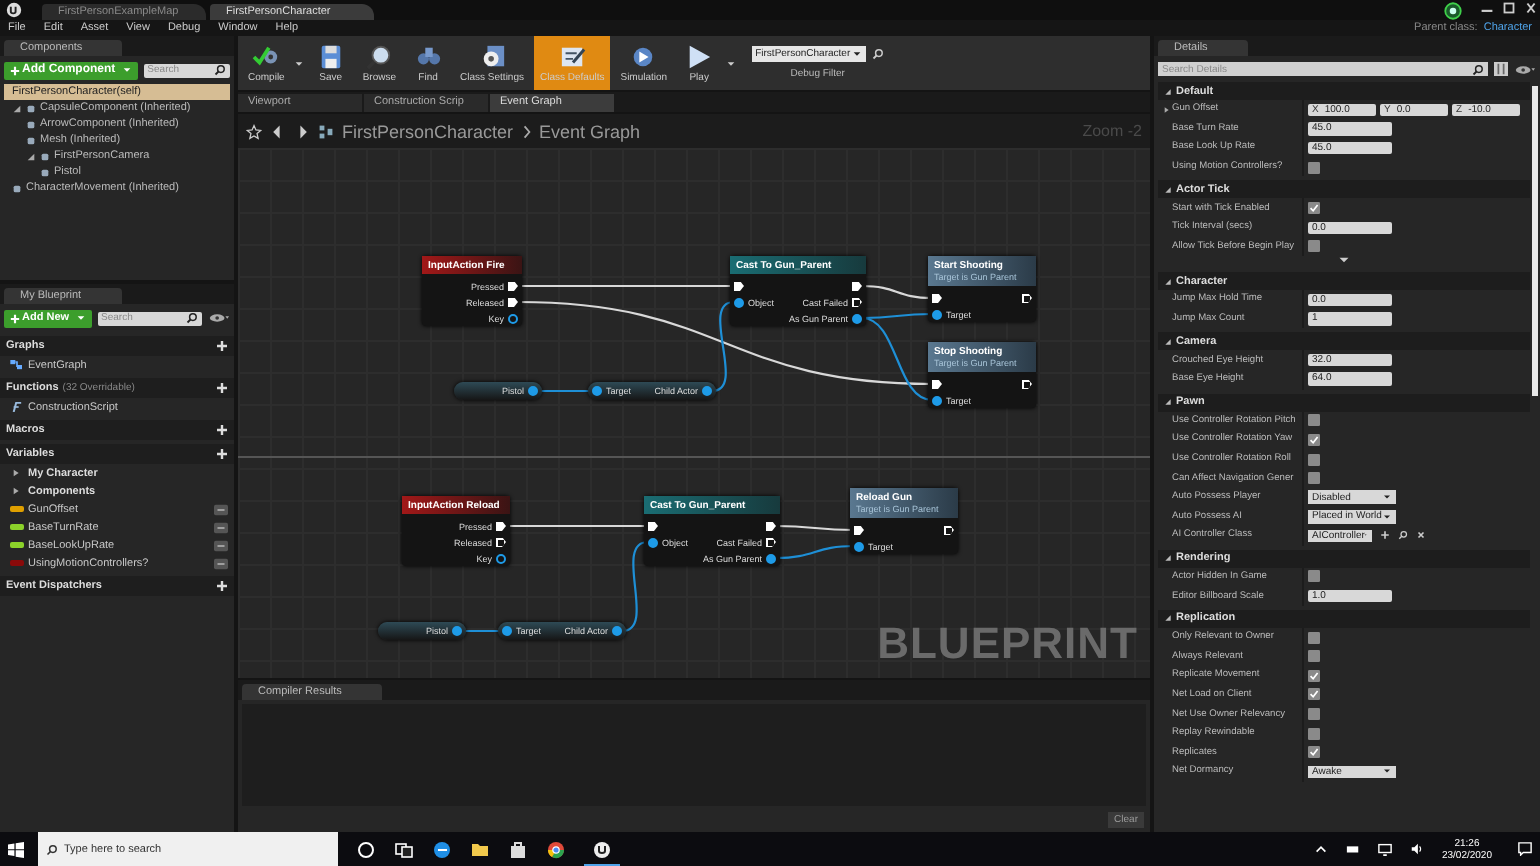 The width and height of the screenshot is (1540, 866). I want to click on battery-icon, so click(1352, 849).